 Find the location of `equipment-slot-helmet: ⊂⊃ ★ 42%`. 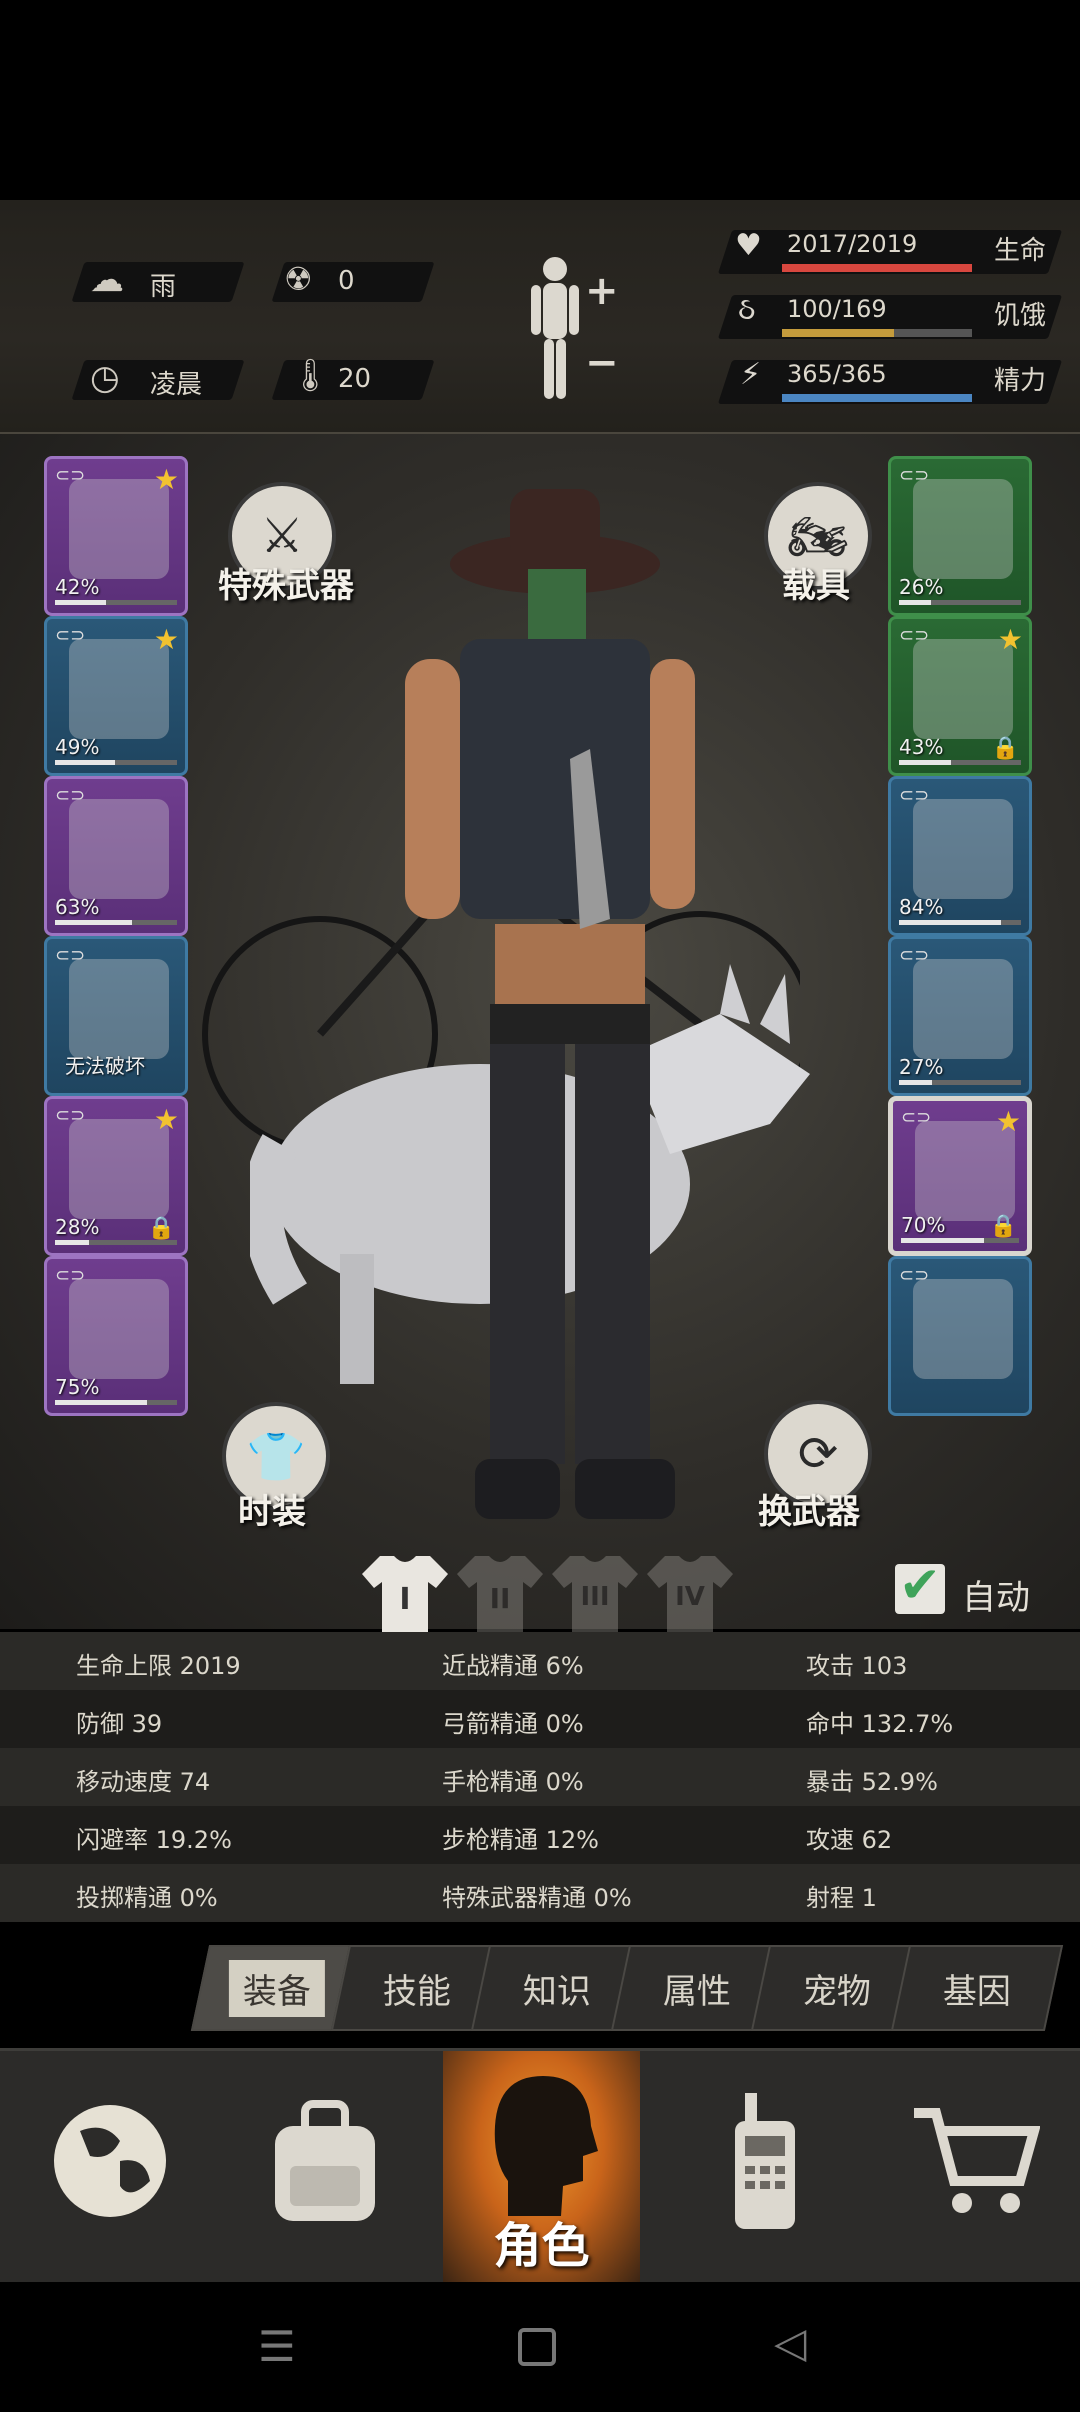

equipment-slot-helmet: ⊂⊃ ★ 42% is located at coordinates (116, 536).